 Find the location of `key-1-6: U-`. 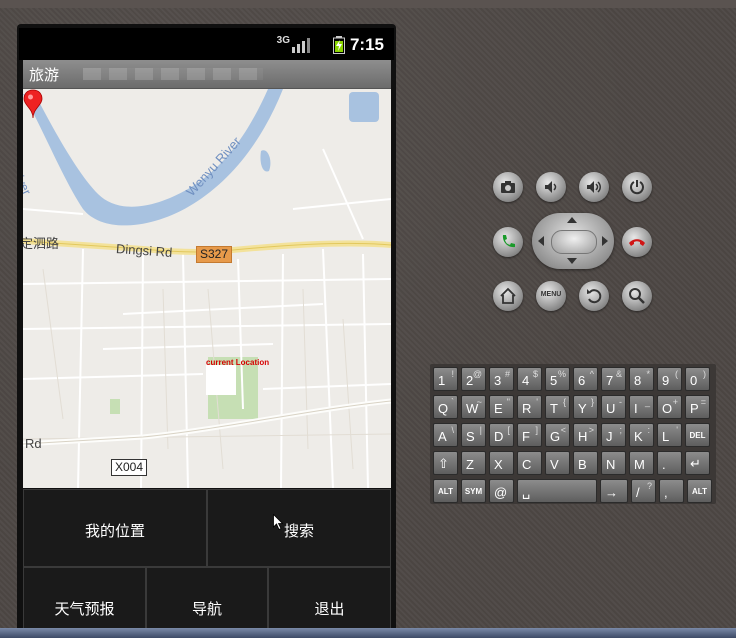

key-1-6: U- is located at coordinates (613, 407).